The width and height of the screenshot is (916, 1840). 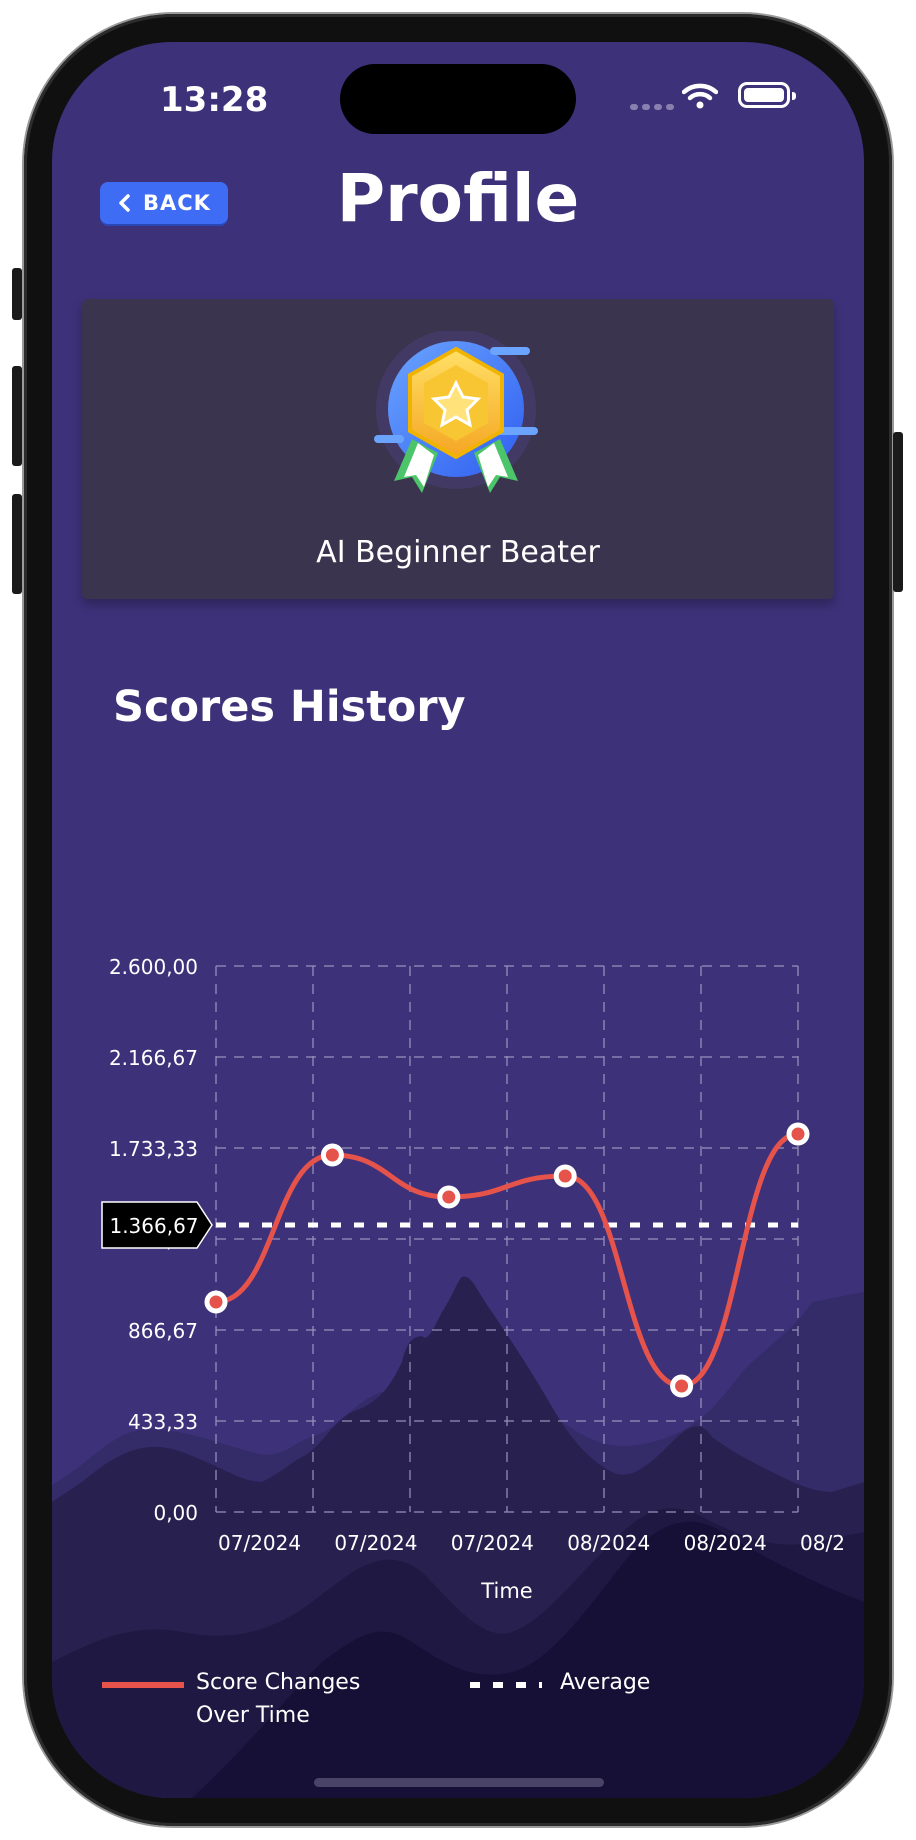 I want to click on home-indicator, so click(x=459, y=1782).